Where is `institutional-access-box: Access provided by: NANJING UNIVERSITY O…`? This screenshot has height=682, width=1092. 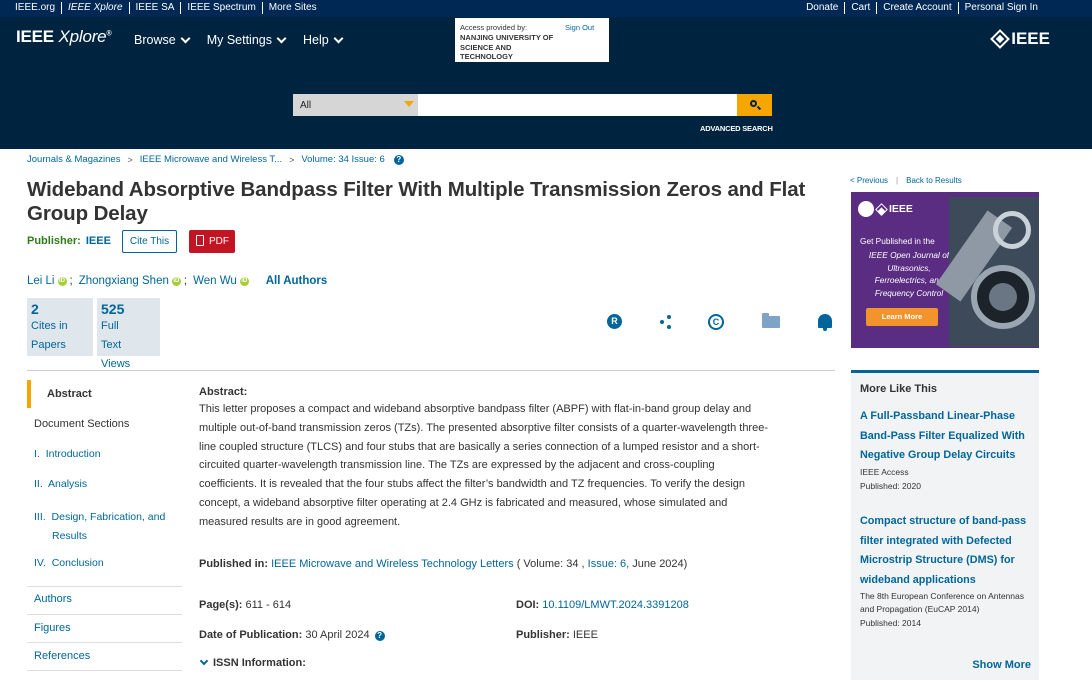 institutional-access-box: Access provided by: NANJING UNIVERSITY O… is located at coordinates (532, 40).